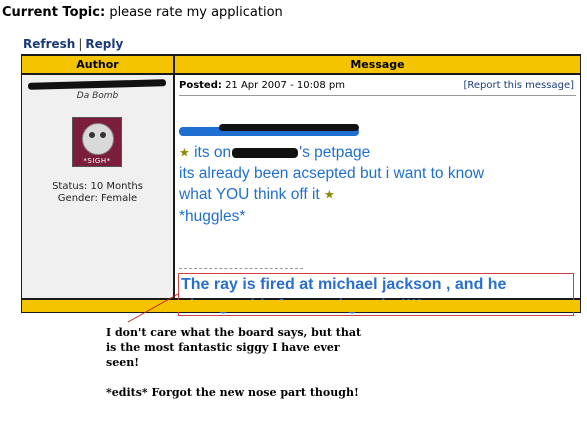  Describe the element at coordinates (377, 64) in the screenshot. I see `message-column-header: Message` at that location.